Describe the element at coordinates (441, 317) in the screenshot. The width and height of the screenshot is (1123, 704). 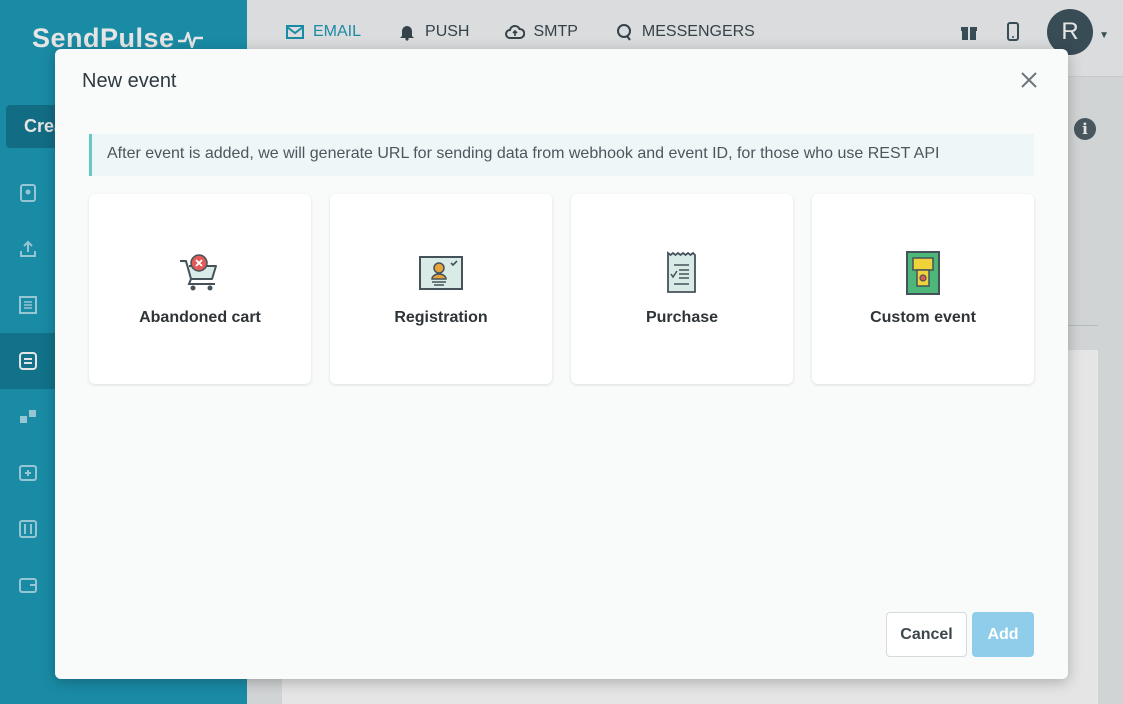
I see `event-card-label: Registration` at that location.